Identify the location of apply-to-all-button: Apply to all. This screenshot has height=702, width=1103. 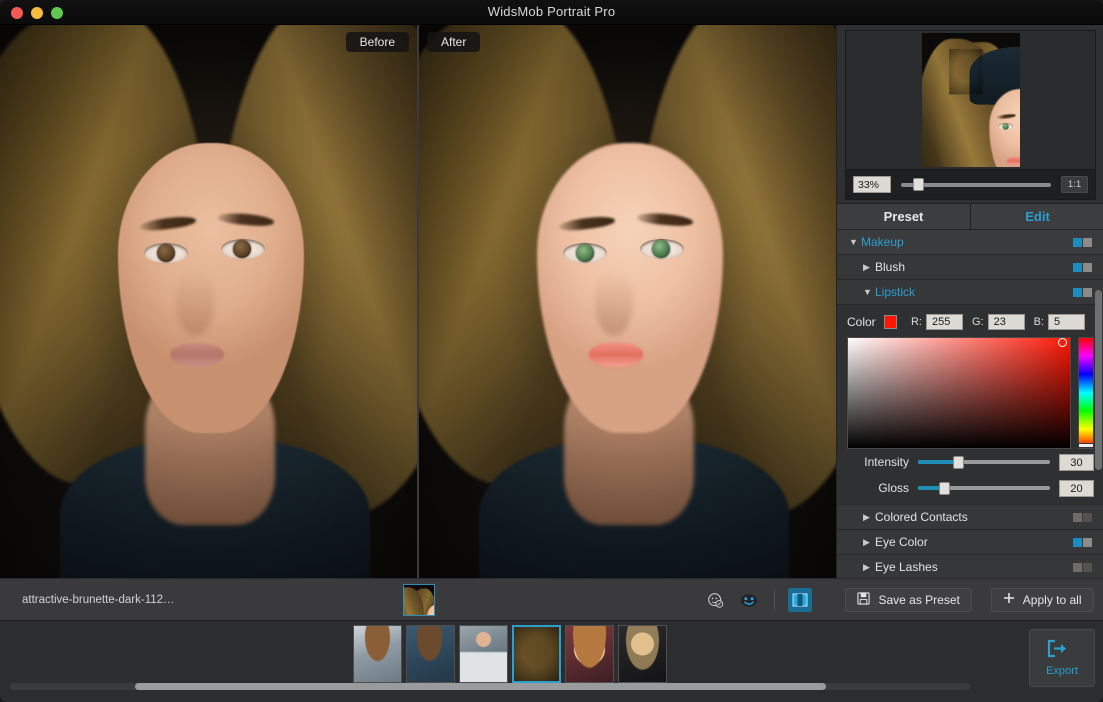
(1042, 599).